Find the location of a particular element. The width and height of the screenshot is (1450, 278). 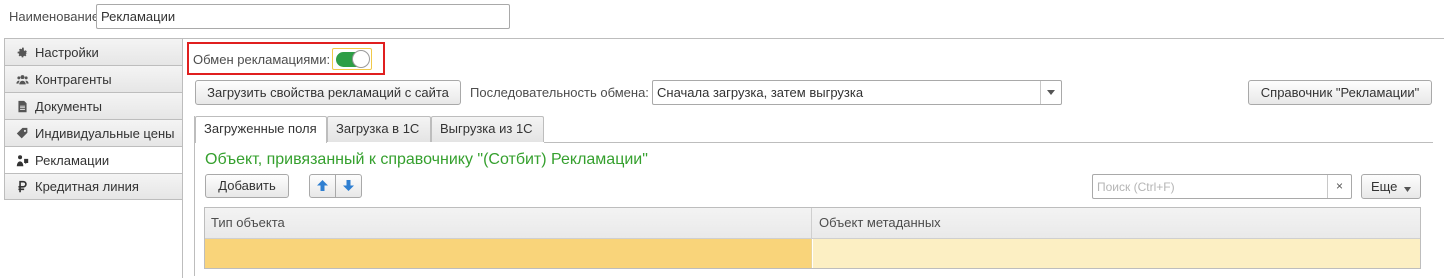

exchange-label: Обмен рекламациями: is located at coordinates (262, 59).